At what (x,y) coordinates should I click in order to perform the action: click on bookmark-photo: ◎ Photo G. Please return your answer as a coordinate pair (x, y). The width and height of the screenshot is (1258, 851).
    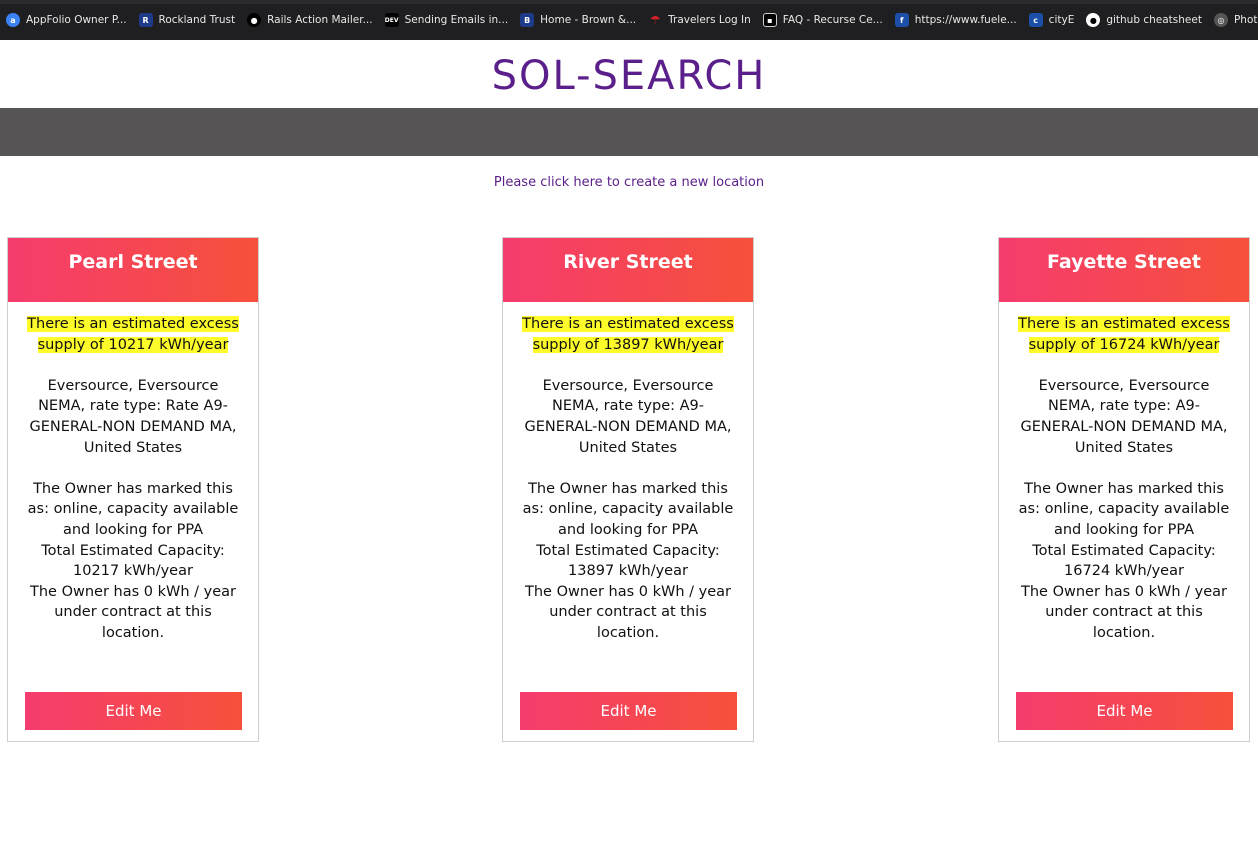
    Looking at the image, I should click on (1235, 20).